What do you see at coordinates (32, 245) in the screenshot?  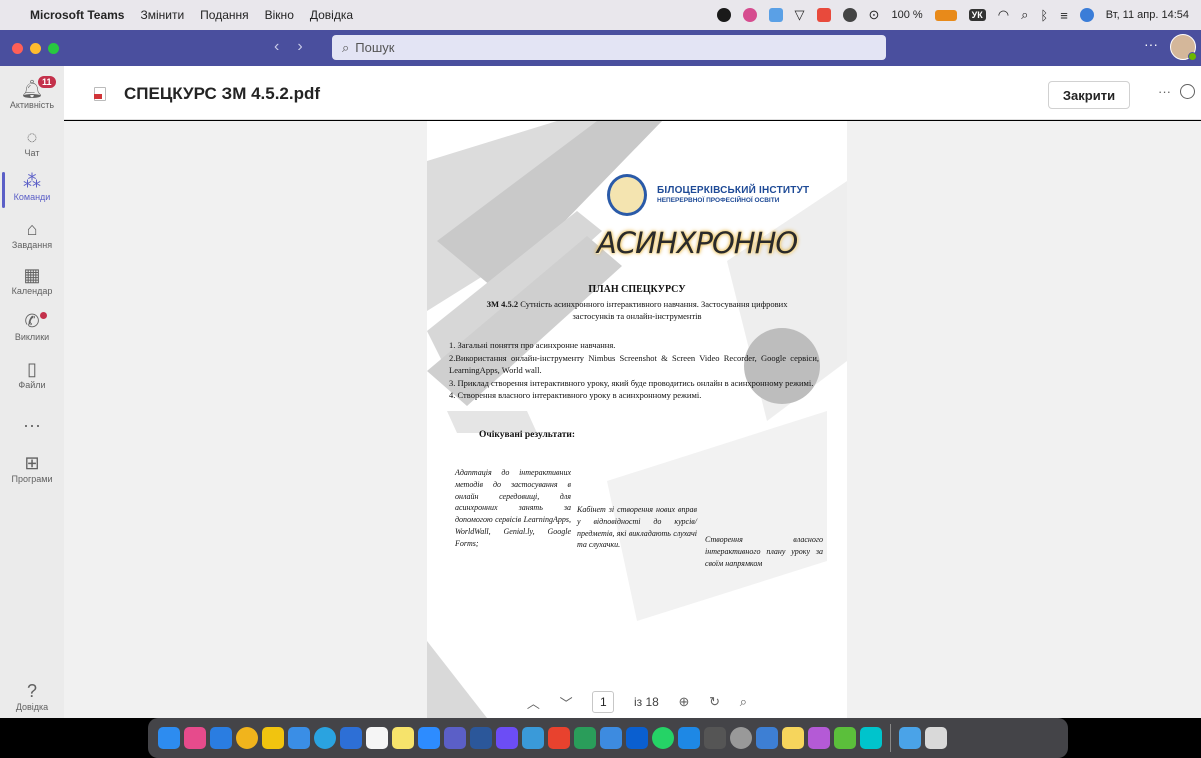 I see `rail-label-assignments: Завдання` at bounding box center [32, 245].